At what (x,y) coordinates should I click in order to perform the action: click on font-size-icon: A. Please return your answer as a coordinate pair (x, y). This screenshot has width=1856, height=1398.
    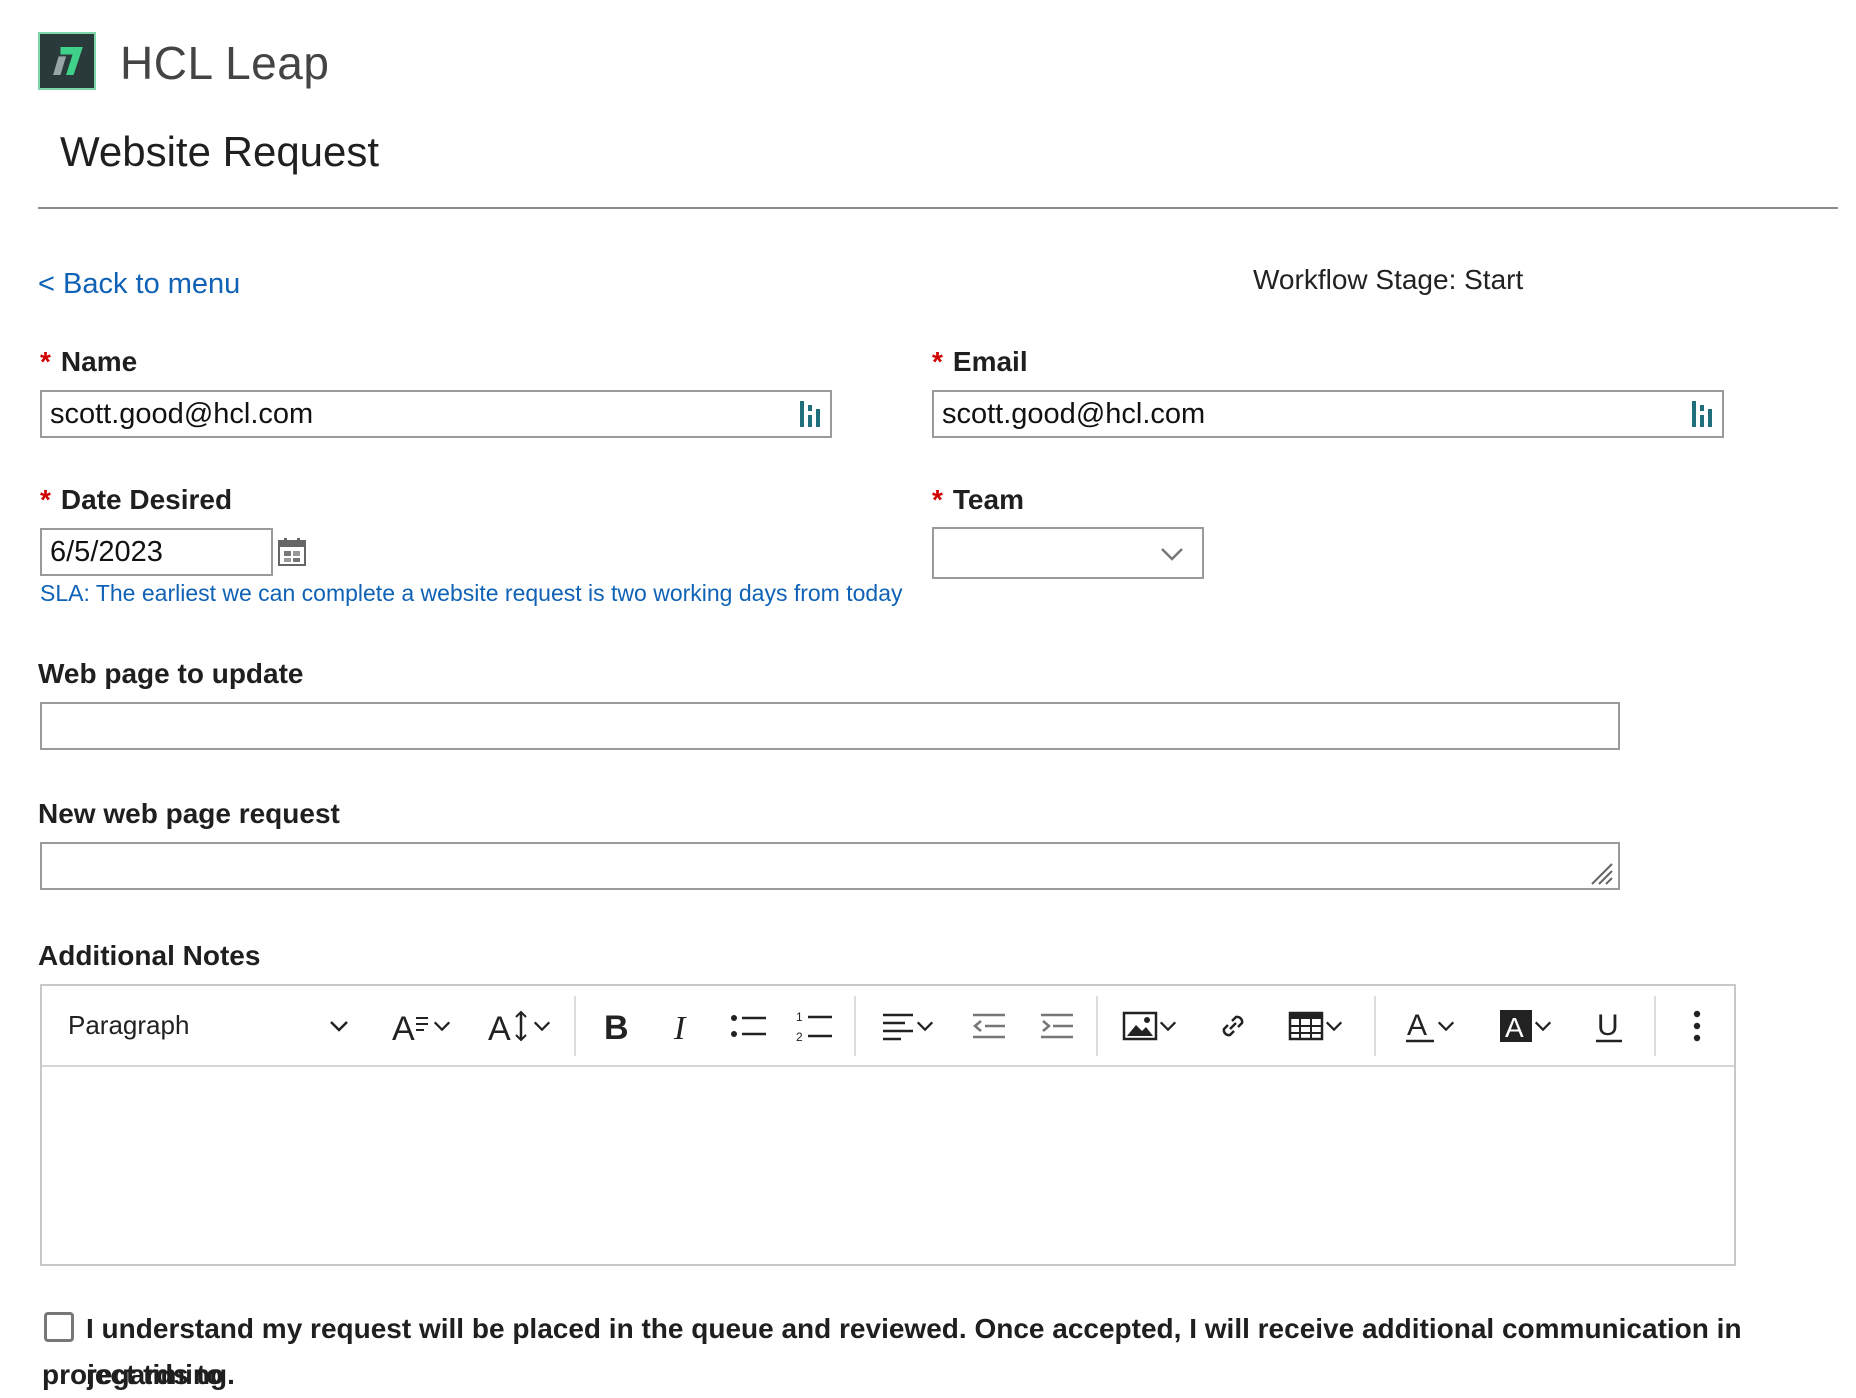
    Looking at the image, I should click on (507, 1027).